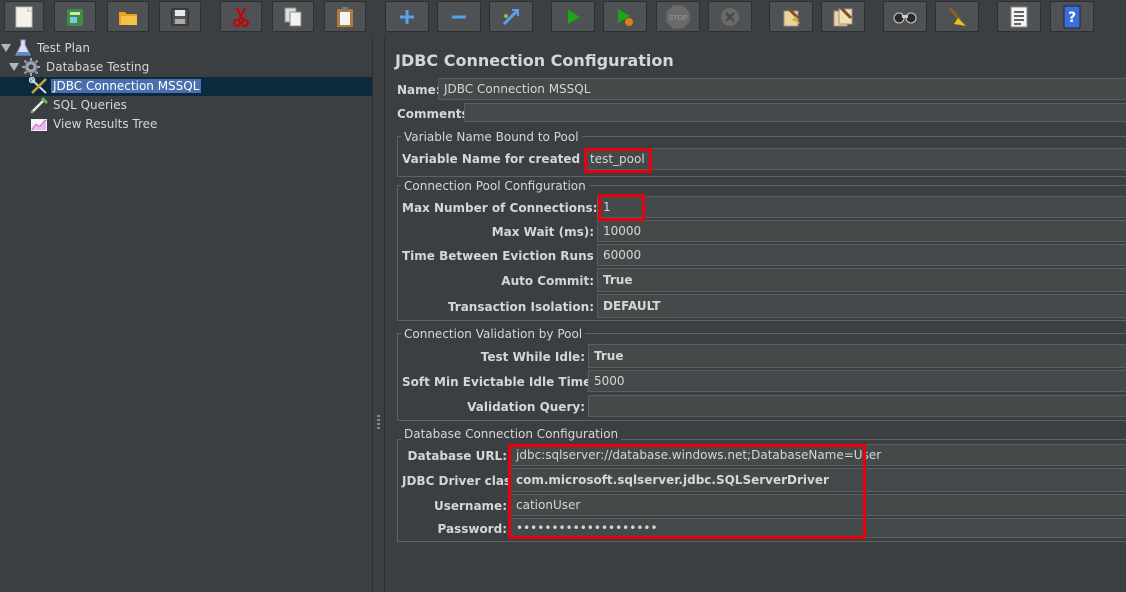  I want to click on password-label: Password:, so click(472, 529).